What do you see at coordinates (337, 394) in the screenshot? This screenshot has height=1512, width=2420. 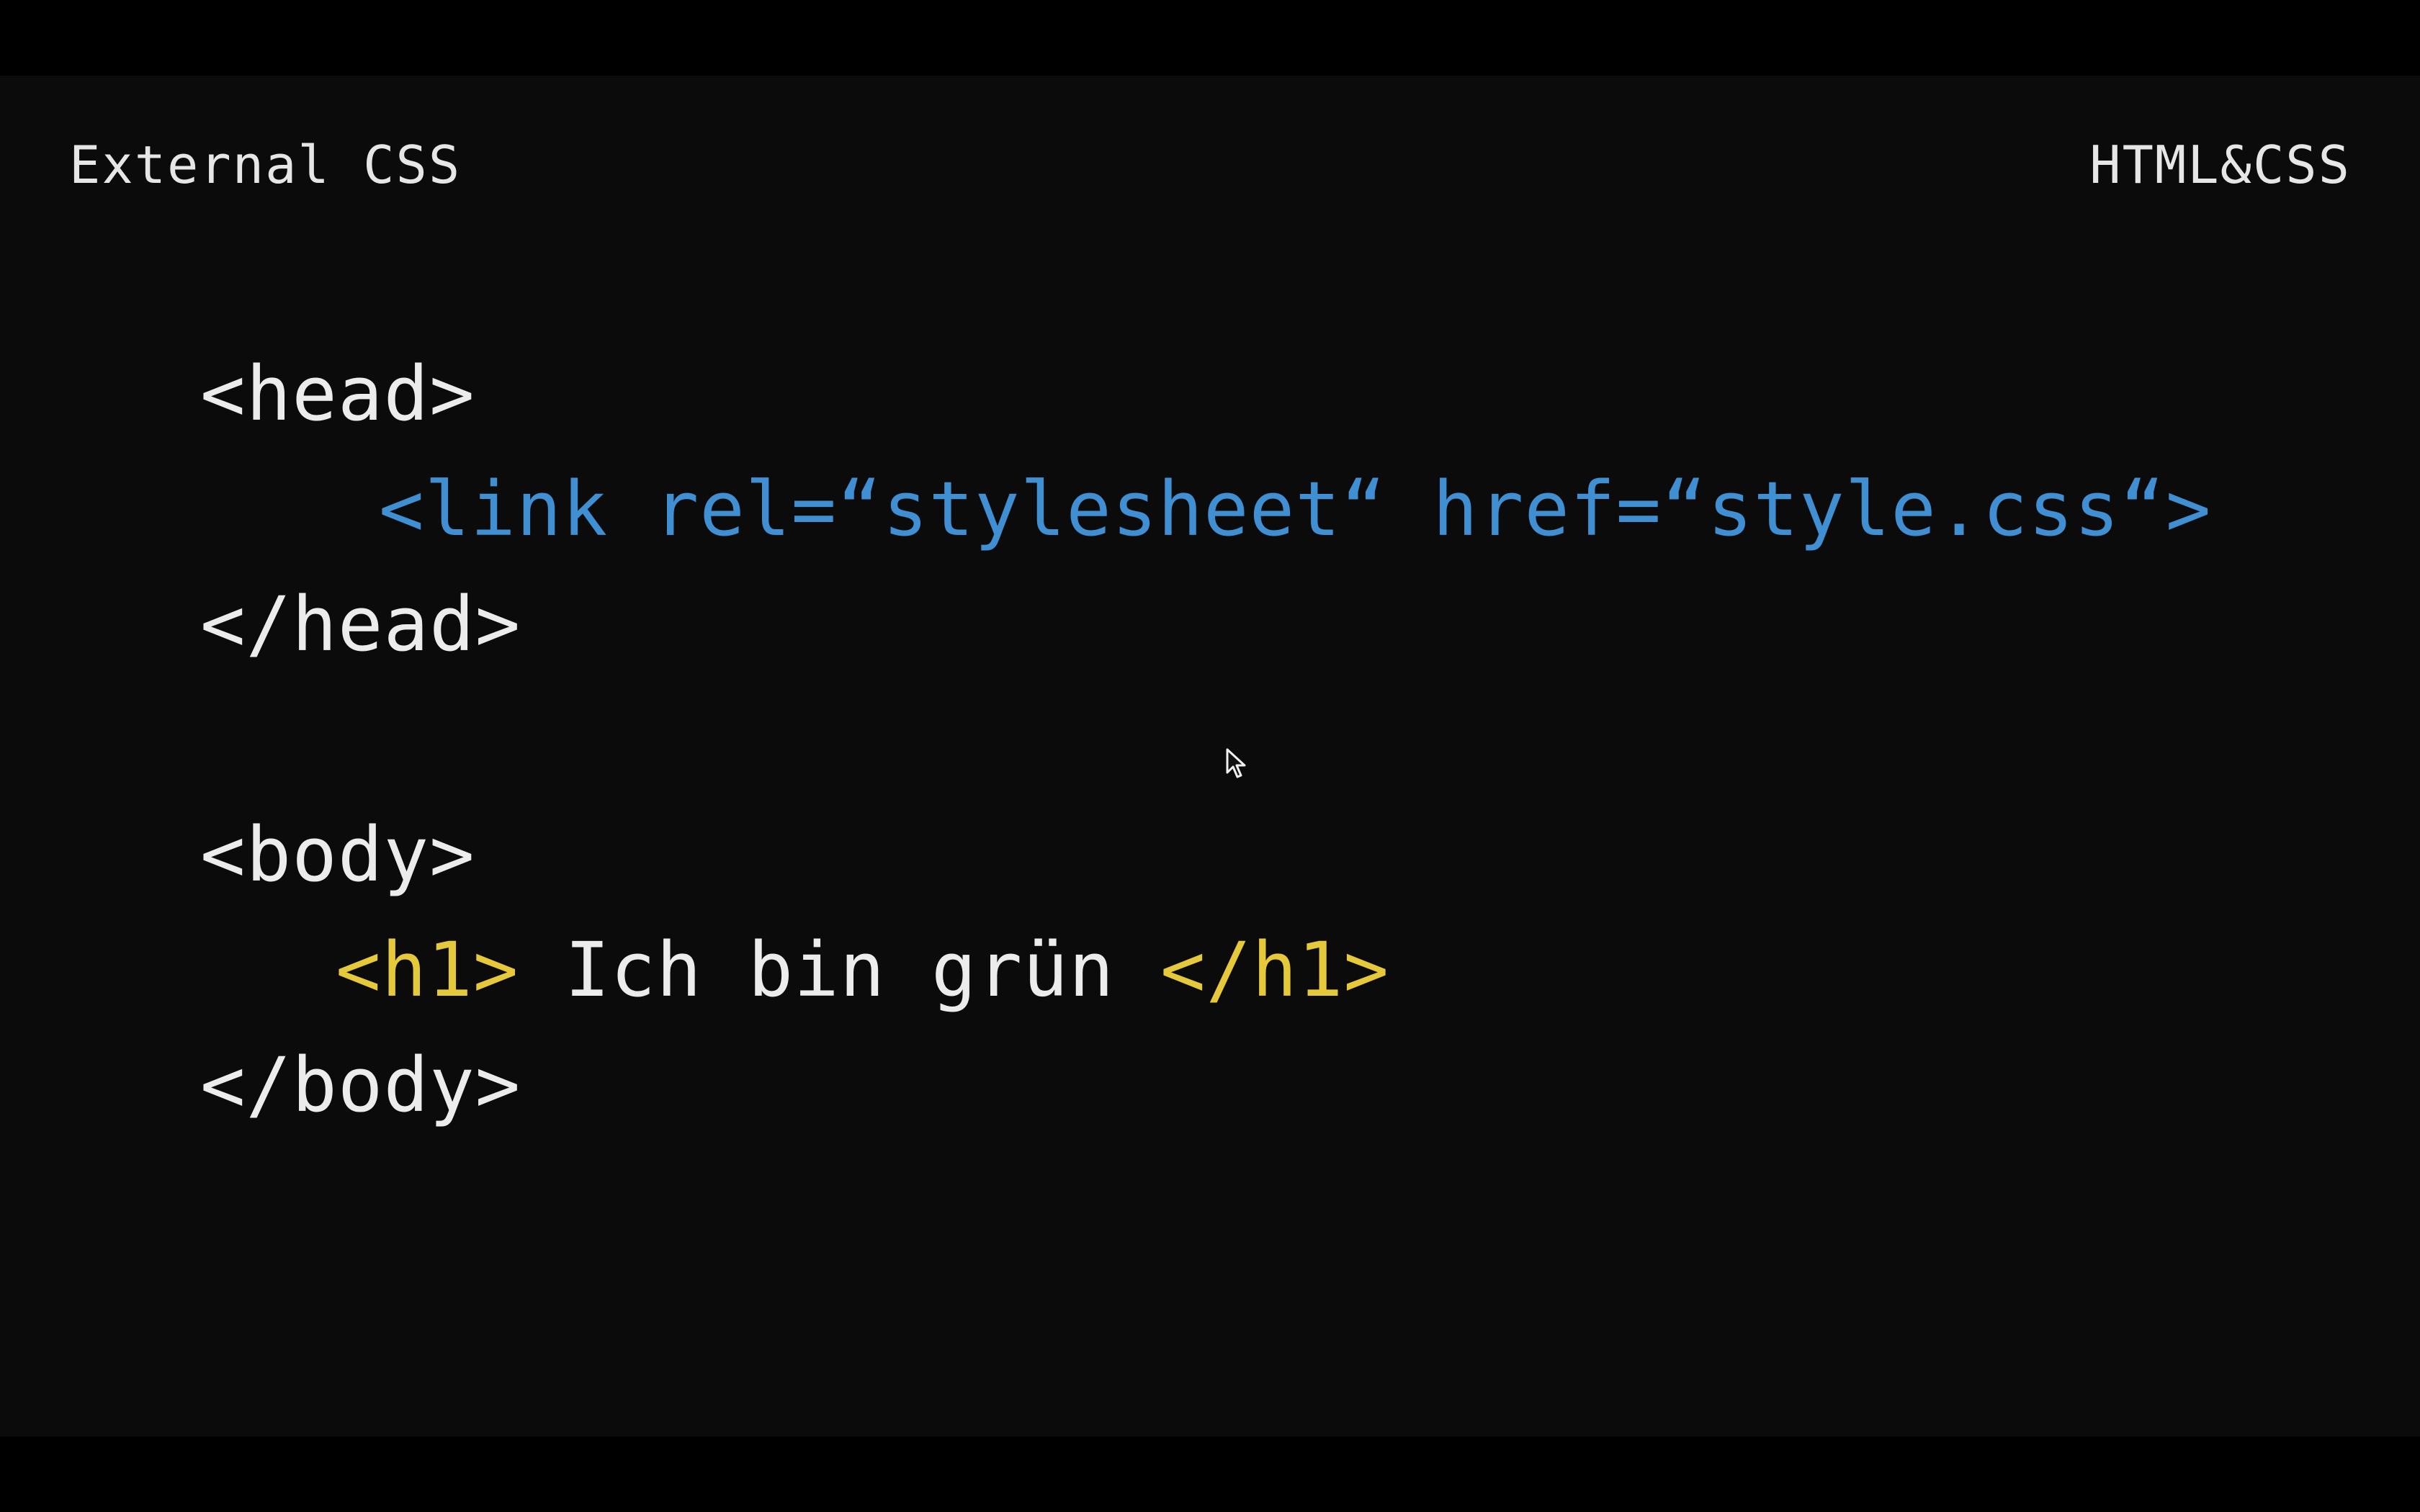 I see `code-head-open: <head>` at bounding box center [337, 394].